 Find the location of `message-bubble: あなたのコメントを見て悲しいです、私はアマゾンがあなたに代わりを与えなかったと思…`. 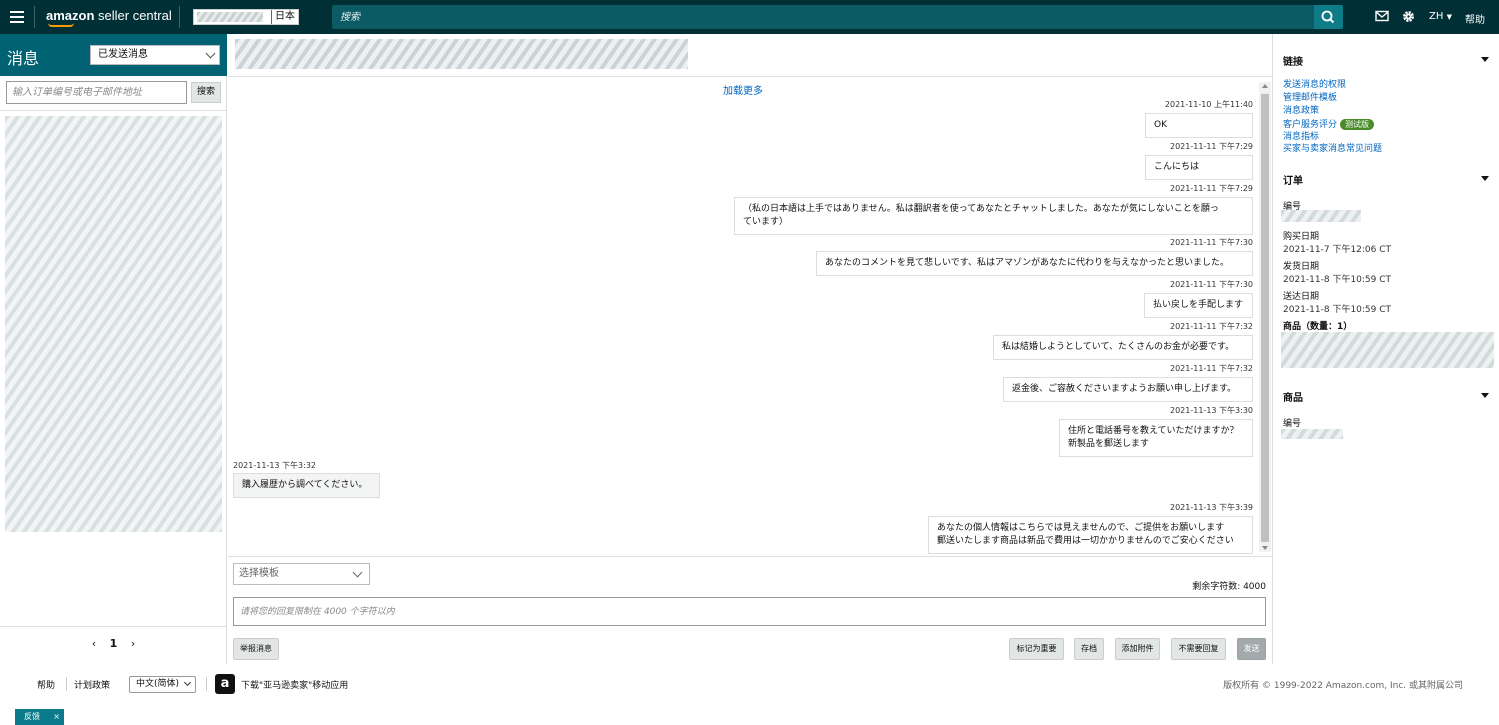

message-bubble: あなたのコメントを見て悲しいです、私はアマゾンがあなたに代わりを与えなかったと思… is located at coordinates (1034, 263).